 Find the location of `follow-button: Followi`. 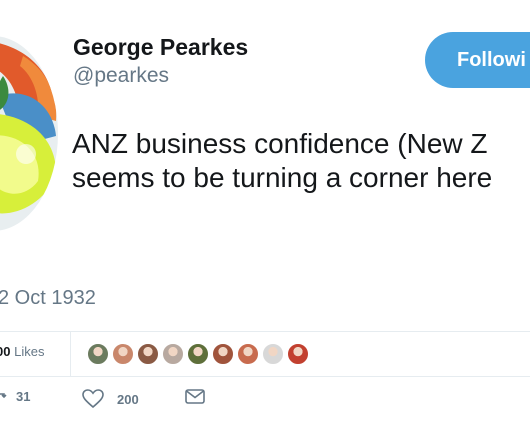

follow-button: Followi is located at coordinates (477, 60).